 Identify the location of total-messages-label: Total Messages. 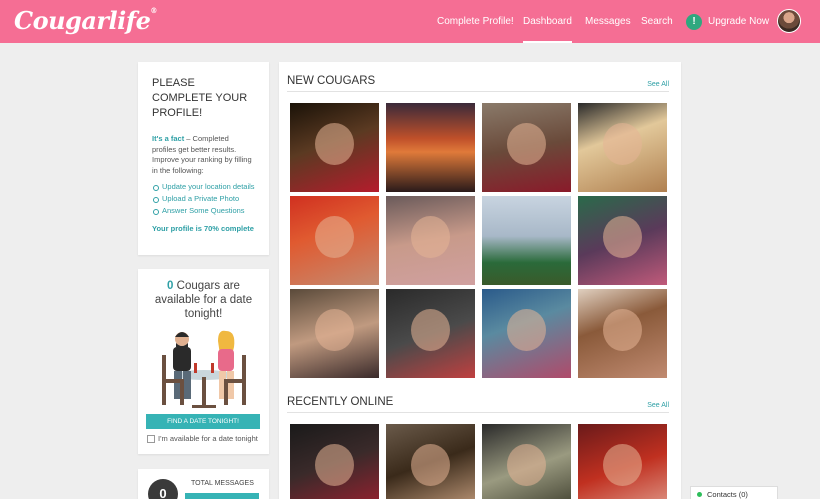
(222, 483).